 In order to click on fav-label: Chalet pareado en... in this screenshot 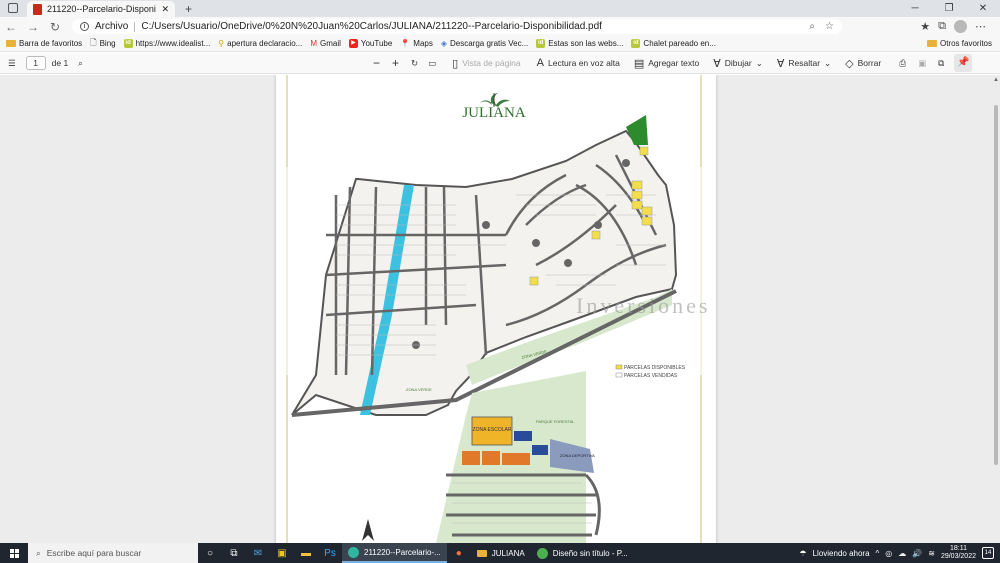, I will do `click(679, 43)`.